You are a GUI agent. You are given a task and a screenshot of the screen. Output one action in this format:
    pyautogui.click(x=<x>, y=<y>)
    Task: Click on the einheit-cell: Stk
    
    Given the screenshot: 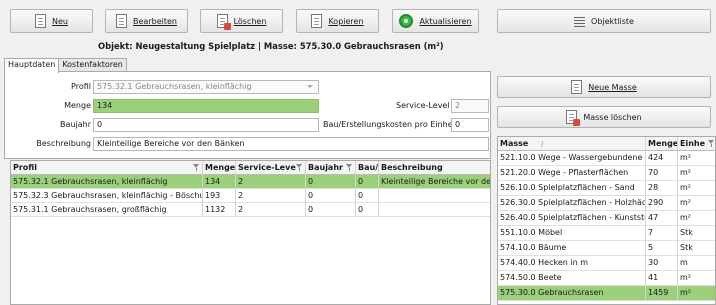 What is the action you would take?
    pyautogui.click(x=686, y=232)
    